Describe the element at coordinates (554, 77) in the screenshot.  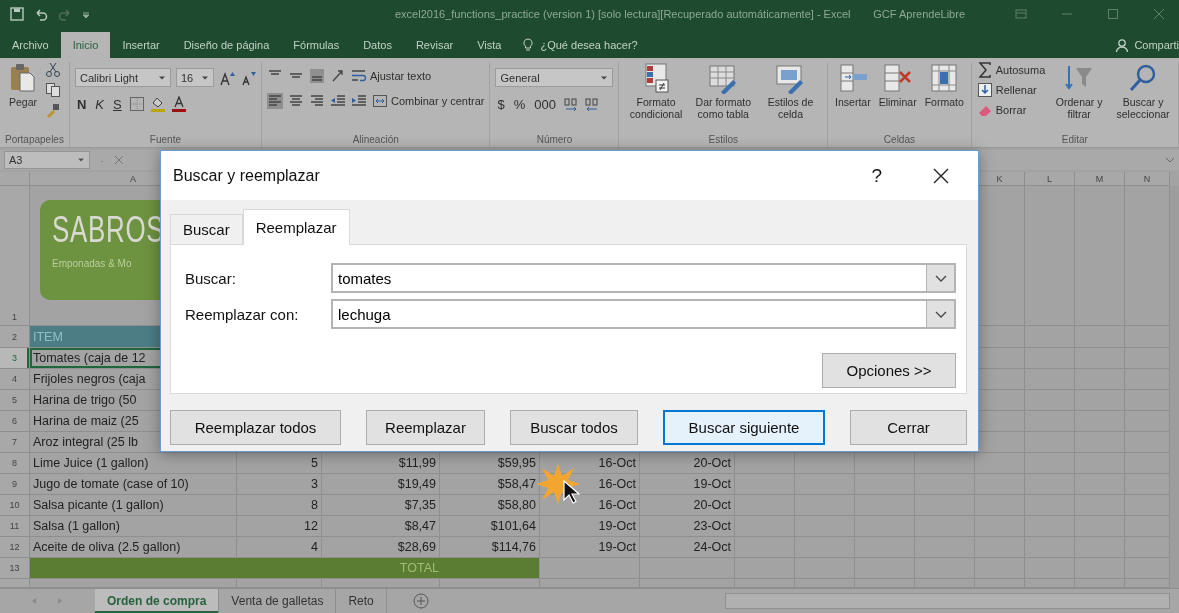
I see `dropdown-field: General` at that location.